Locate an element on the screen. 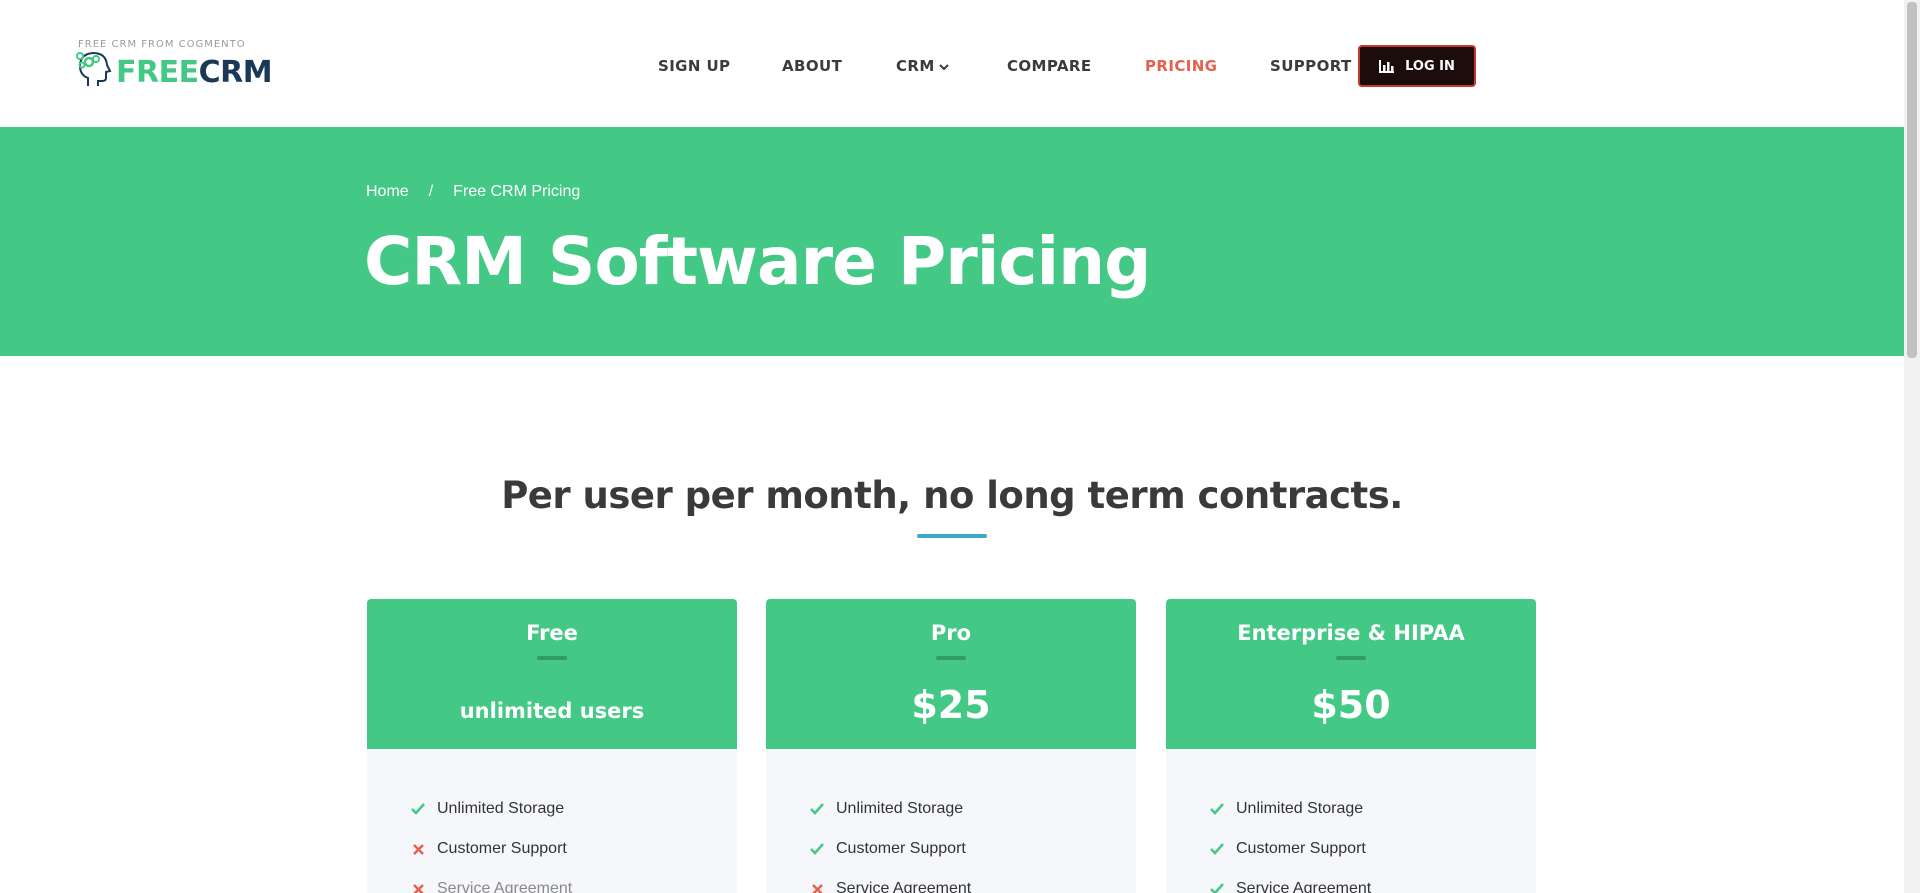  plan-header: Enterprise & HIPAA $50 is located at coordinates (1351, 674).